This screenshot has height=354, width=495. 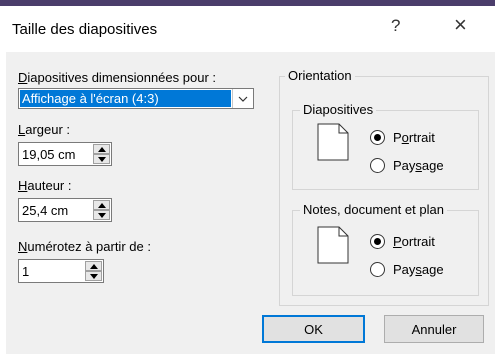 I want to click on slides-orientation-title: Diapositives, so click(x=338, y=109).